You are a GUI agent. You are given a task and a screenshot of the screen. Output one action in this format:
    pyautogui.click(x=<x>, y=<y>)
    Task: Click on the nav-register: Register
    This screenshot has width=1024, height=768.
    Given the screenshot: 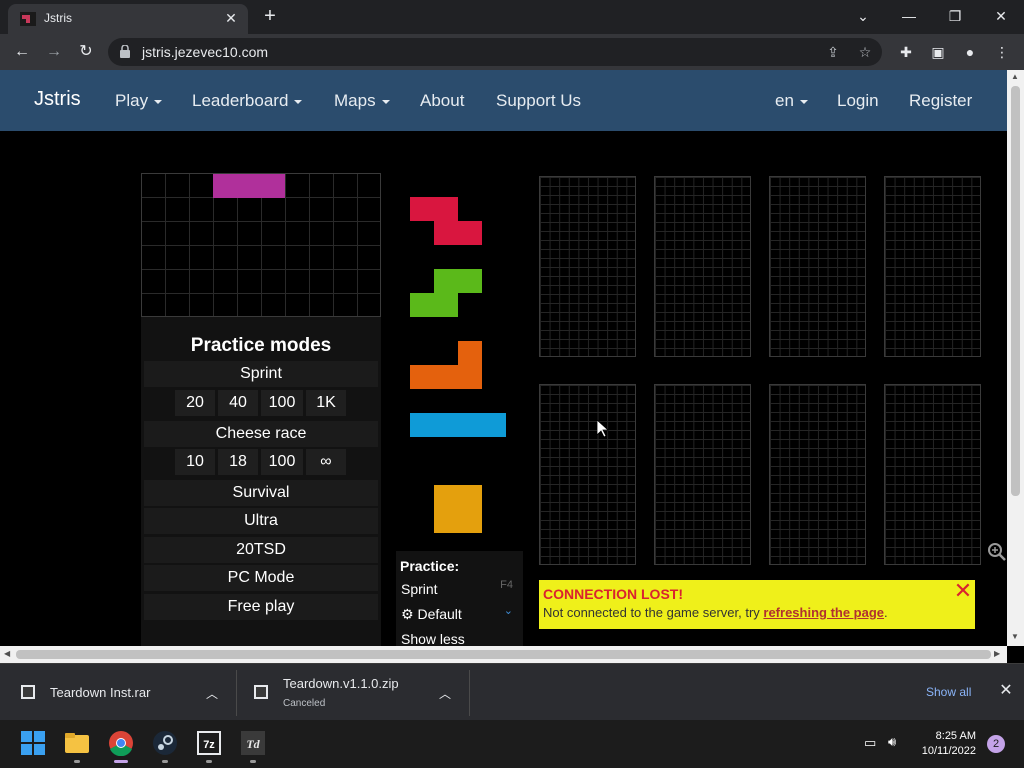 What is the action you would take?
    pyautogui.click(x=940, y=101)
    